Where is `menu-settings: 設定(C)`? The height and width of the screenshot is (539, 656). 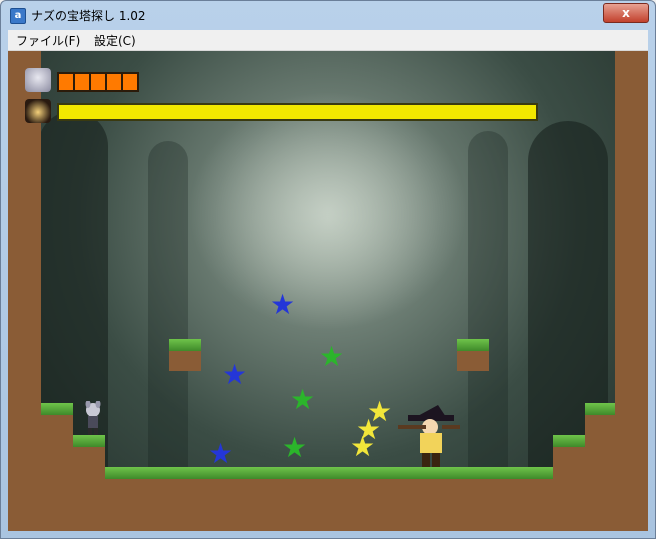 menu-settings: 設定(C) is located at coordinates (115, 40).